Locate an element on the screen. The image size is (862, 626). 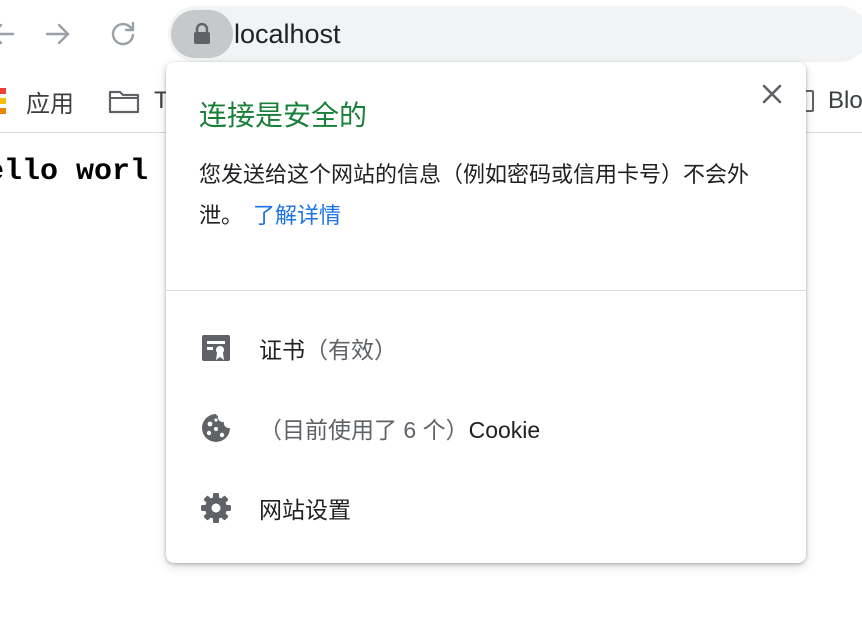
reload-button is located at coordinates (123, 34).